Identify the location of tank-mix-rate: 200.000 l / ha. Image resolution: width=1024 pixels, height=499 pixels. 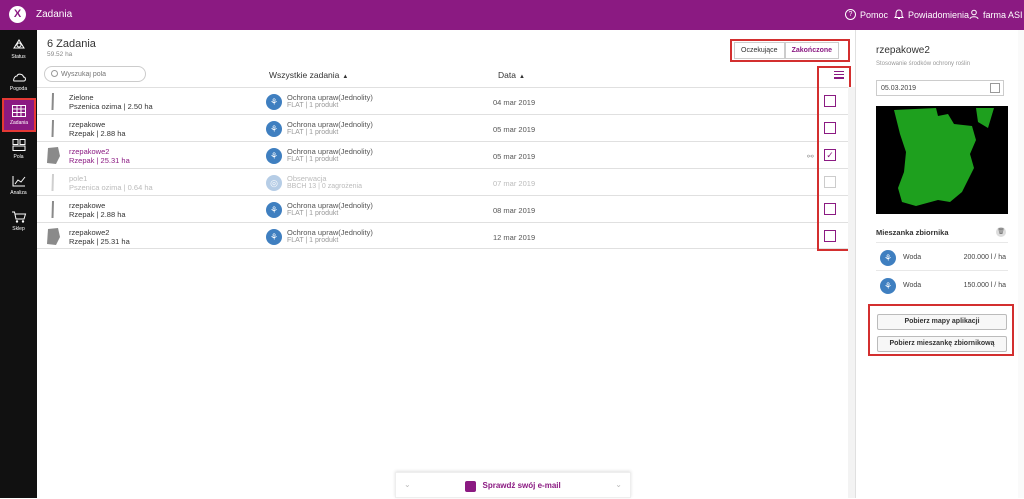
(984, 257).